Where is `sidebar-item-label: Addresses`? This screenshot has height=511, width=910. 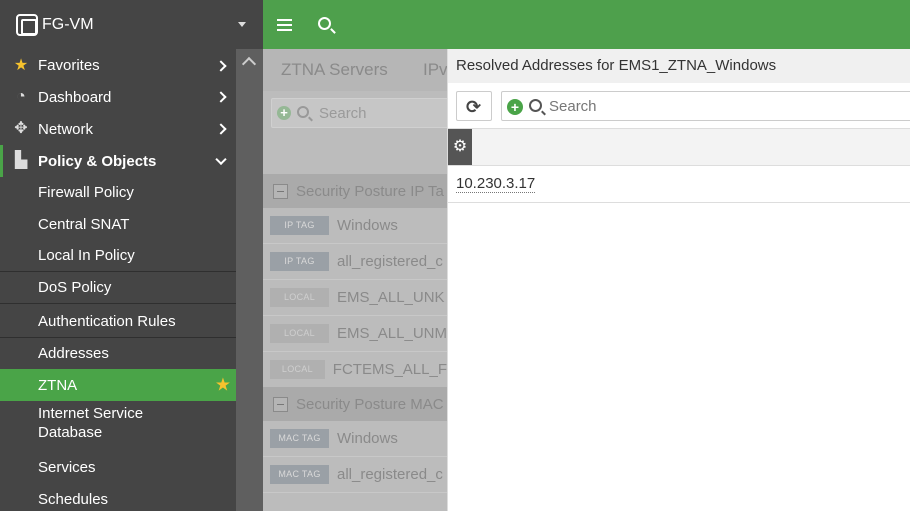 sidebar-item-label: Addresses is located at coordinates (73, 353).